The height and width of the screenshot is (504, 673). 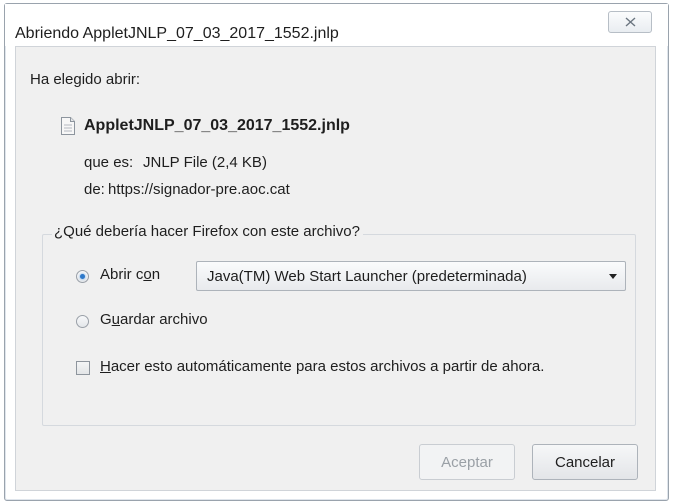 What do you see at coordinates (82, 276) in the screenshot?
I see `open-with-radio` at bounding box center [82, 276].